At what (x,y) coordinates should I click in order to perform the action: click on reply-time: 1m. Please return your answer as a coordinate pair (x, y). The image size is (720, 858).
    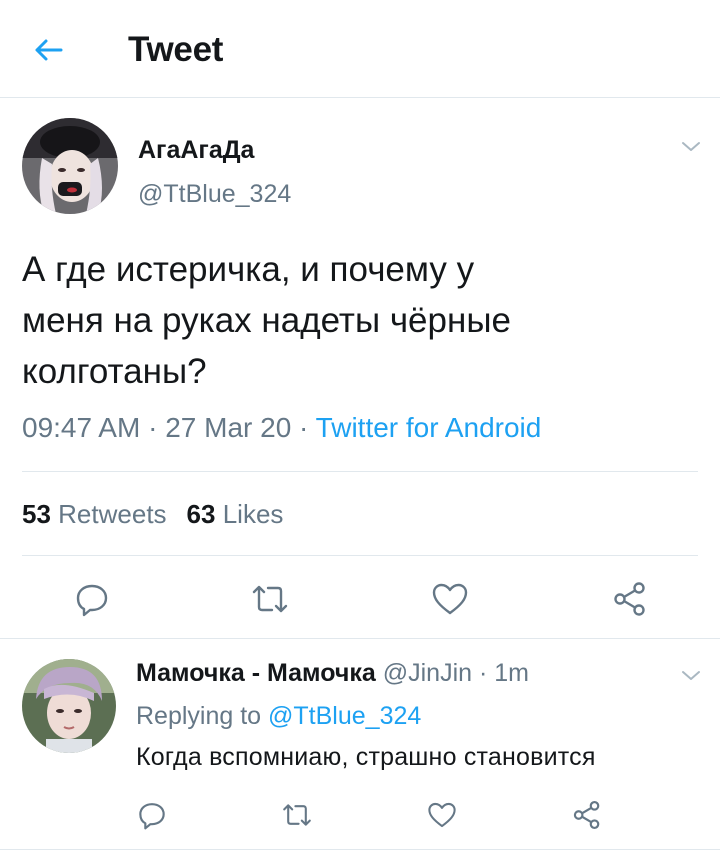
    Looking at the image, I should click on (511, 673).